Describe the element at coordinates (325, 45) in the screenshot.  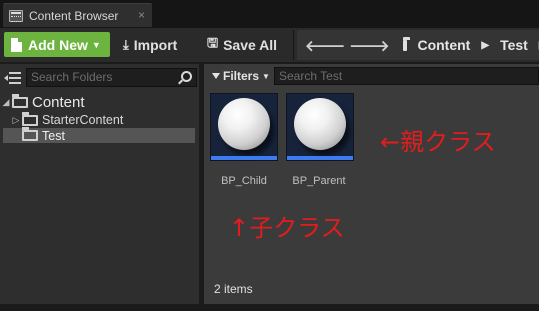
I see `back-arrow-icon: 🡐` at that location.